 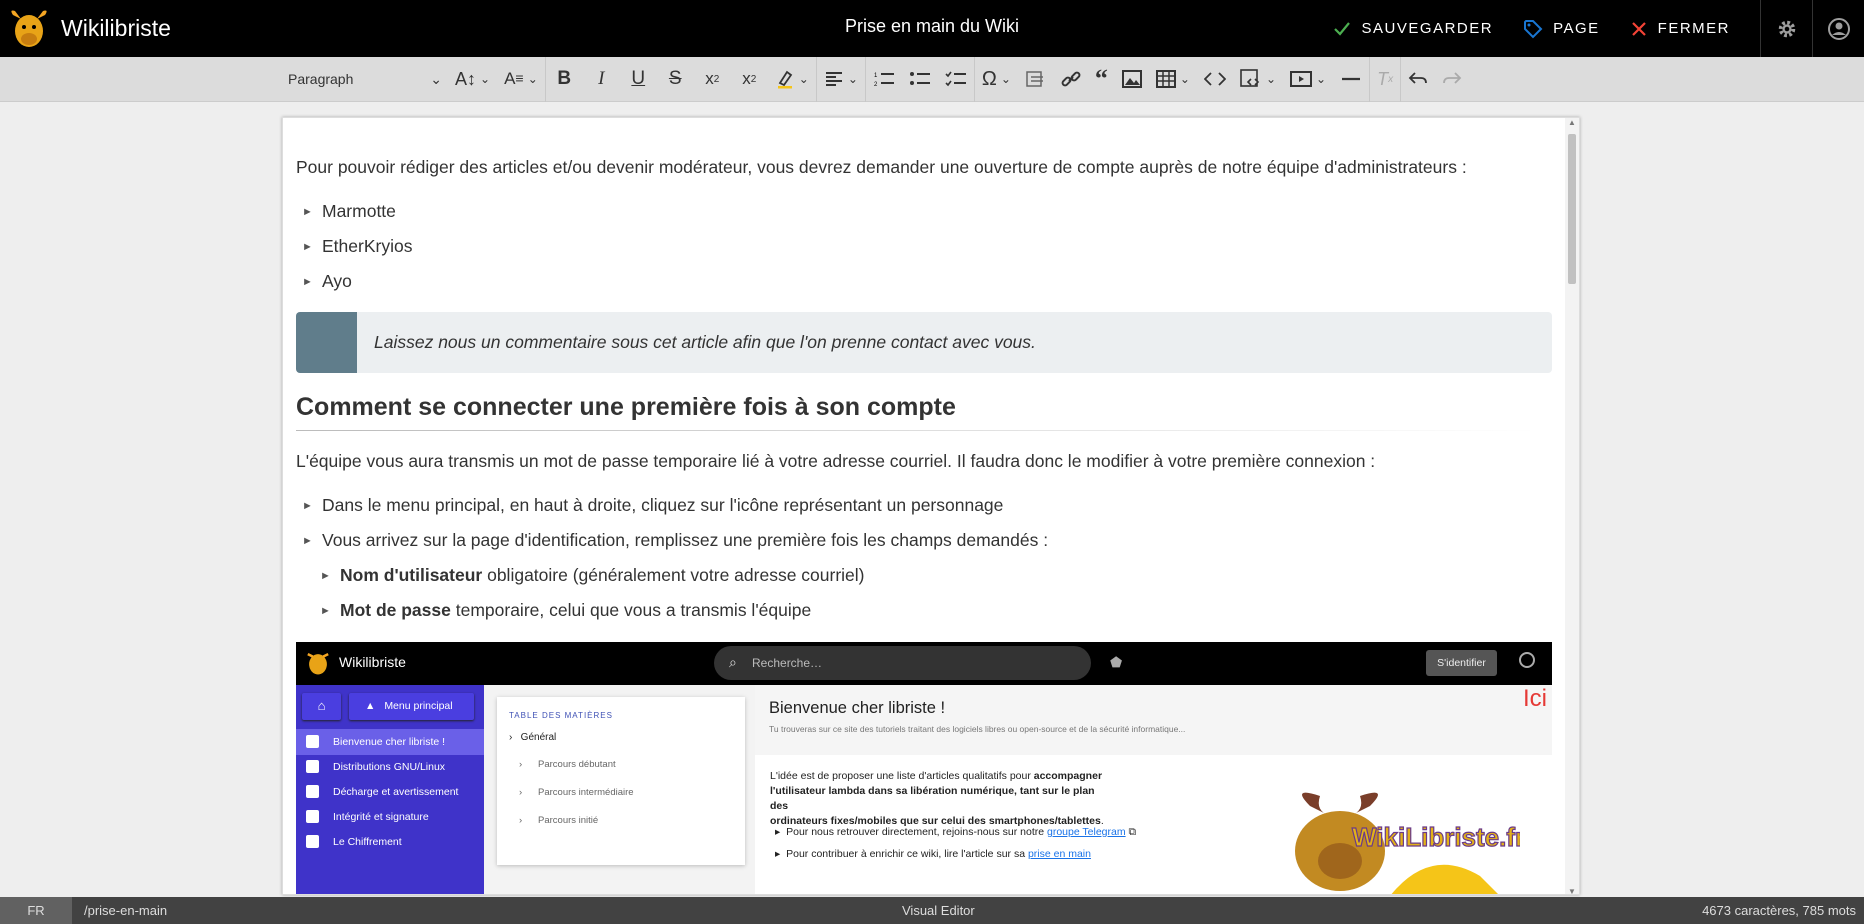 I want to click on bold-button: B, so click(x=564, y=79).